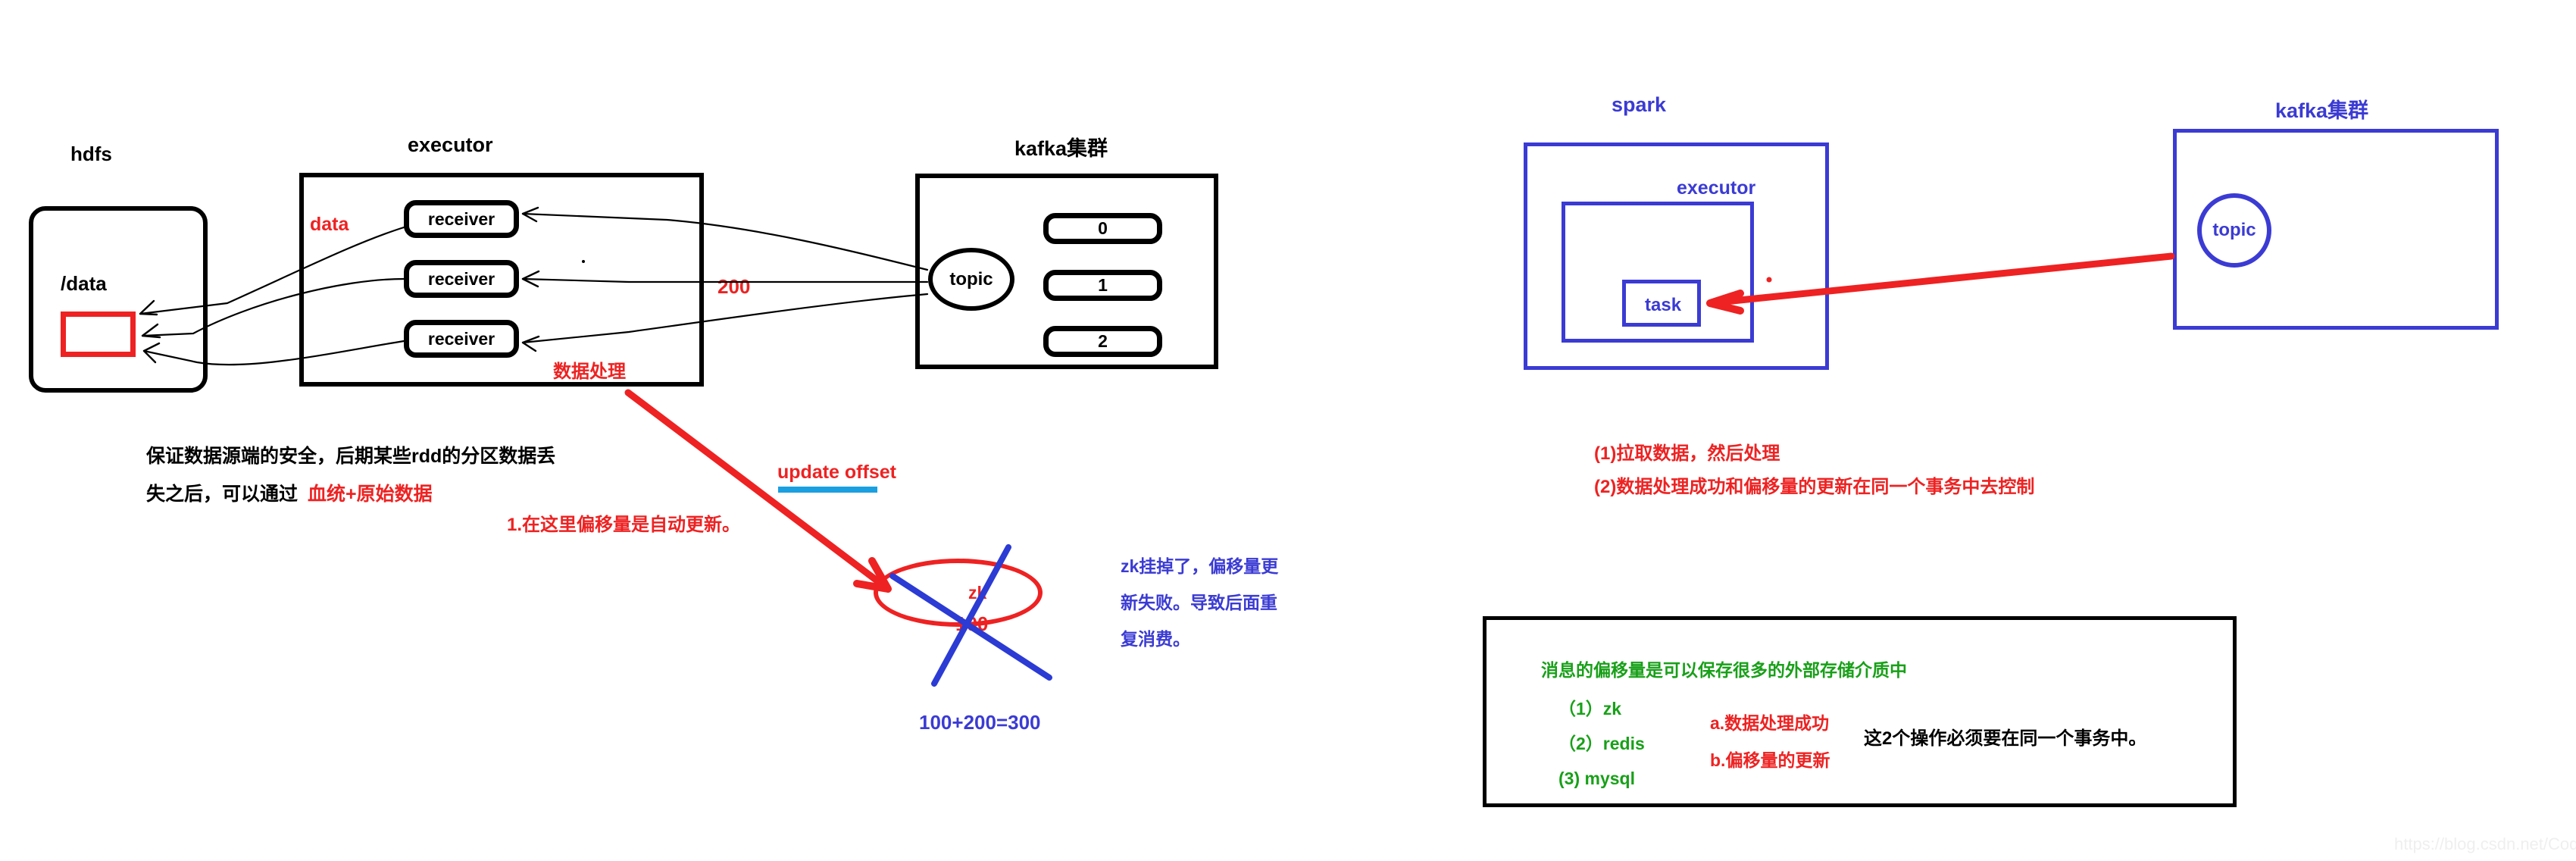 The image size is (2576, 861). I want to click on storage-conclusion: 这2个操作必须要在同一个事务中。, so click(2006, 738).